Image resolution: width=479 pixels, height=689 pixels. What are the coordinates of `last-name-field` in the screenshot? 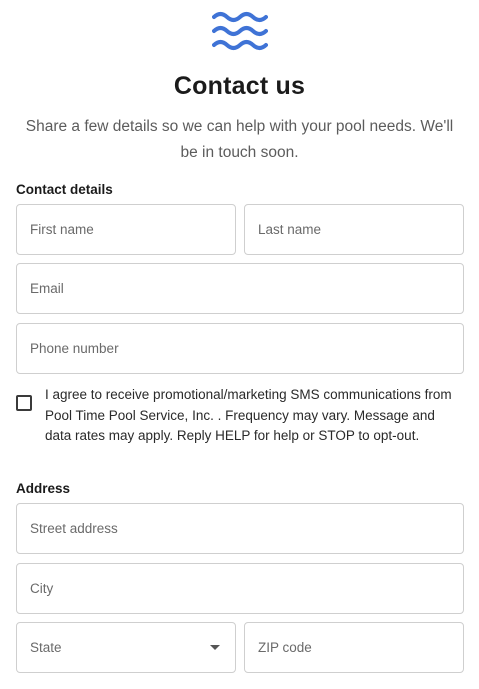 It's located at (354, 229).